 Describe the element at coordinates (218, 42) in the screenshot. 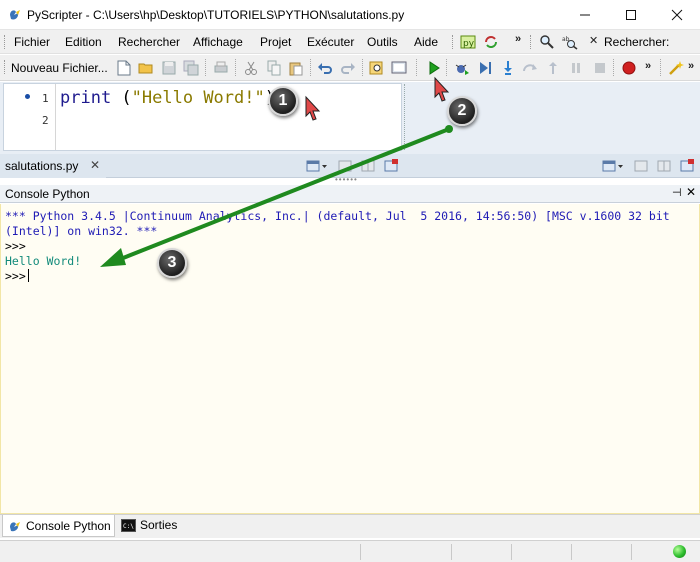

I see `menu-affichage: Affichage` at that location.